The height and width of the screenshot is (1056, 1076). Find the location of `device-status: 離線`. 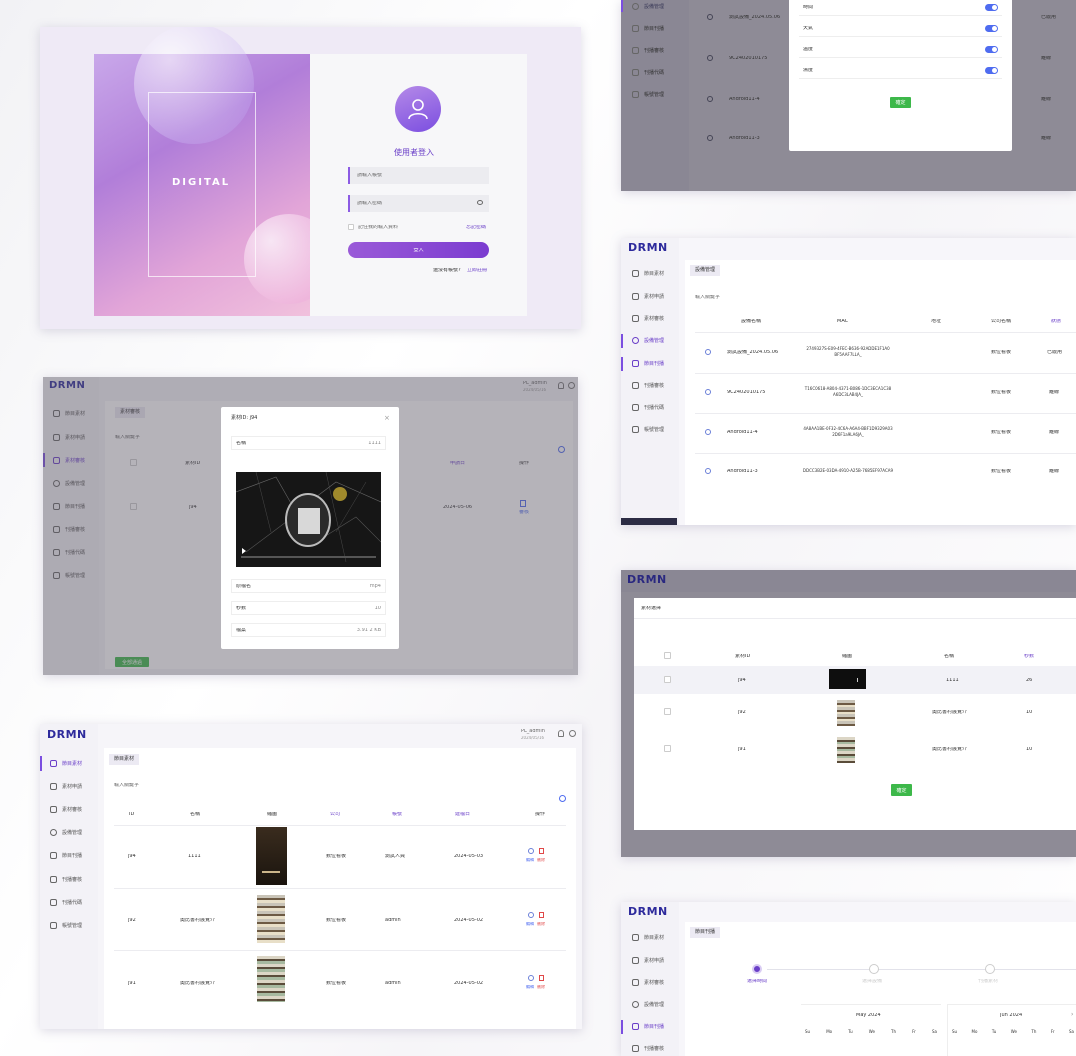

device-status: 離線 is located at coordinates (1046, 58).